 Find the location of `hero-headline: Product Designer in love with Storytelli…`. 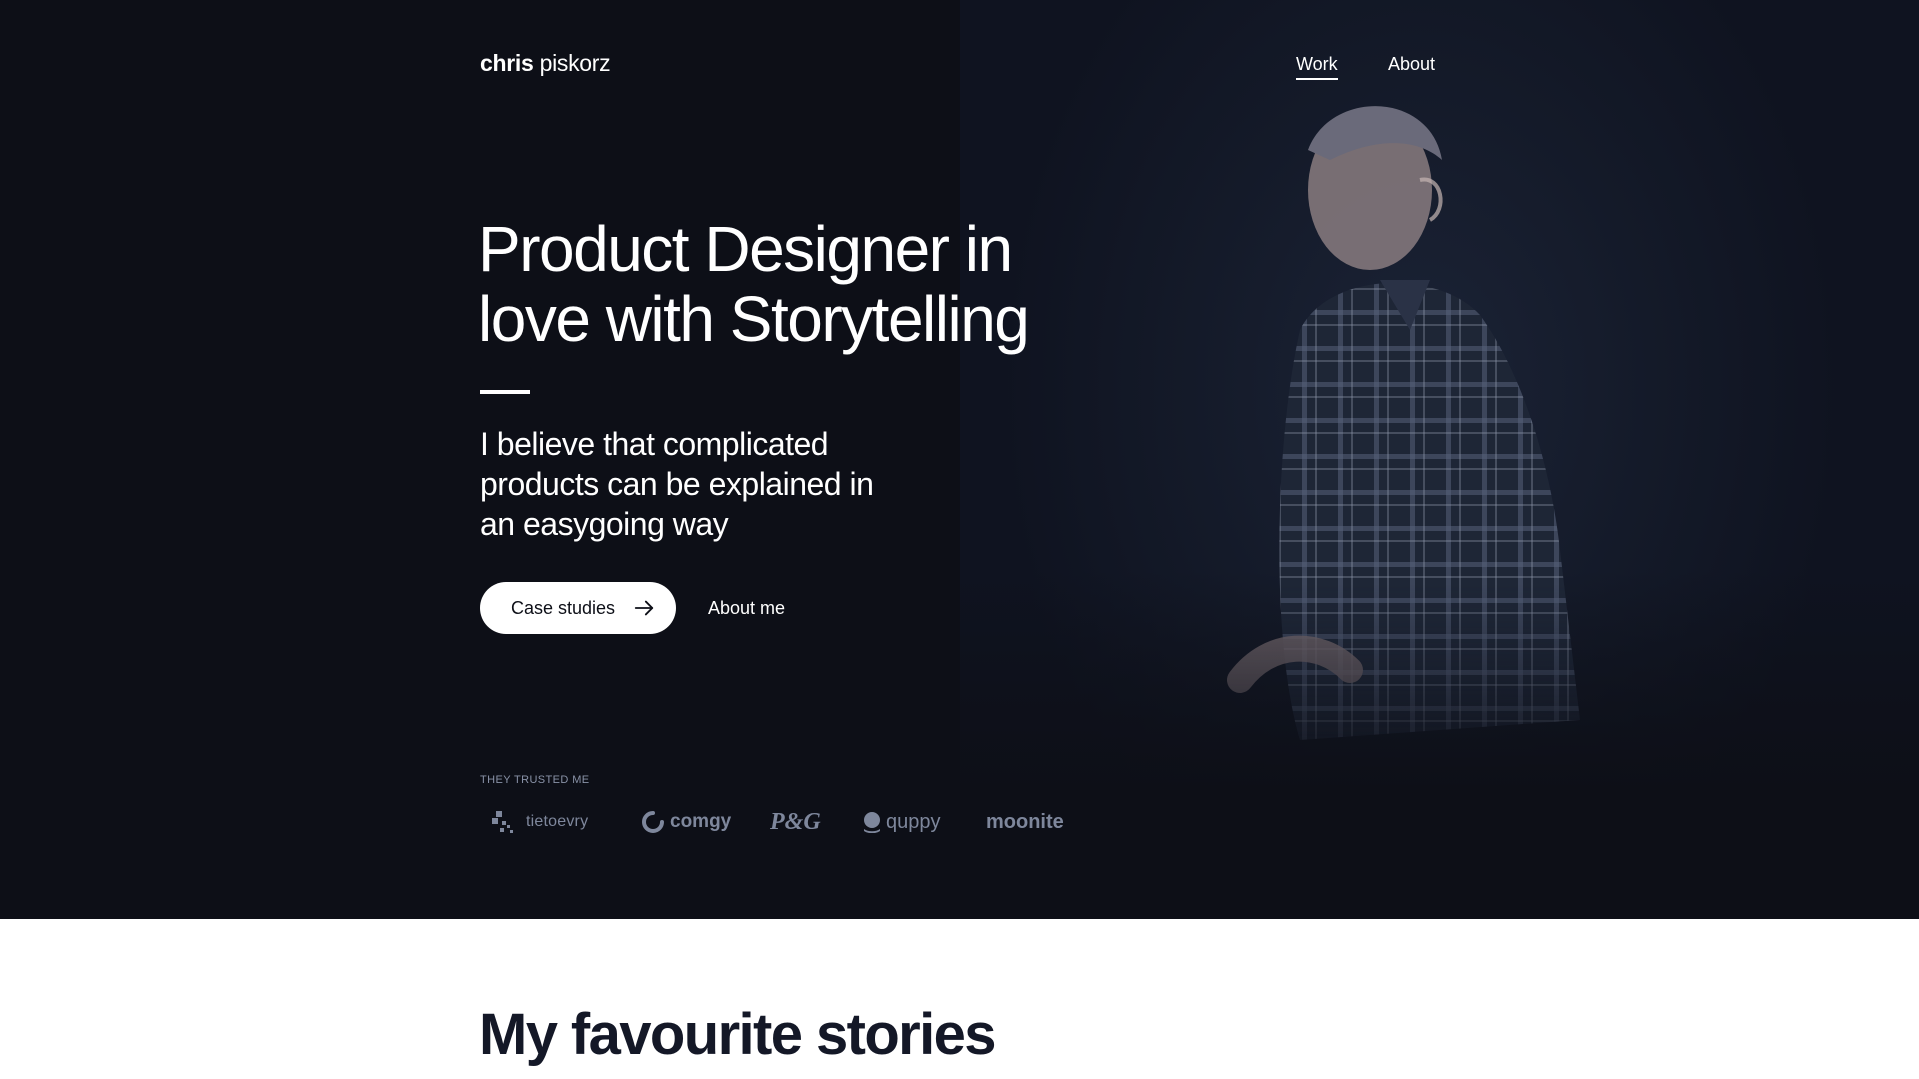

hero-headline: Product Designer in love with Storytelli… is located at coordinates (798, 284).